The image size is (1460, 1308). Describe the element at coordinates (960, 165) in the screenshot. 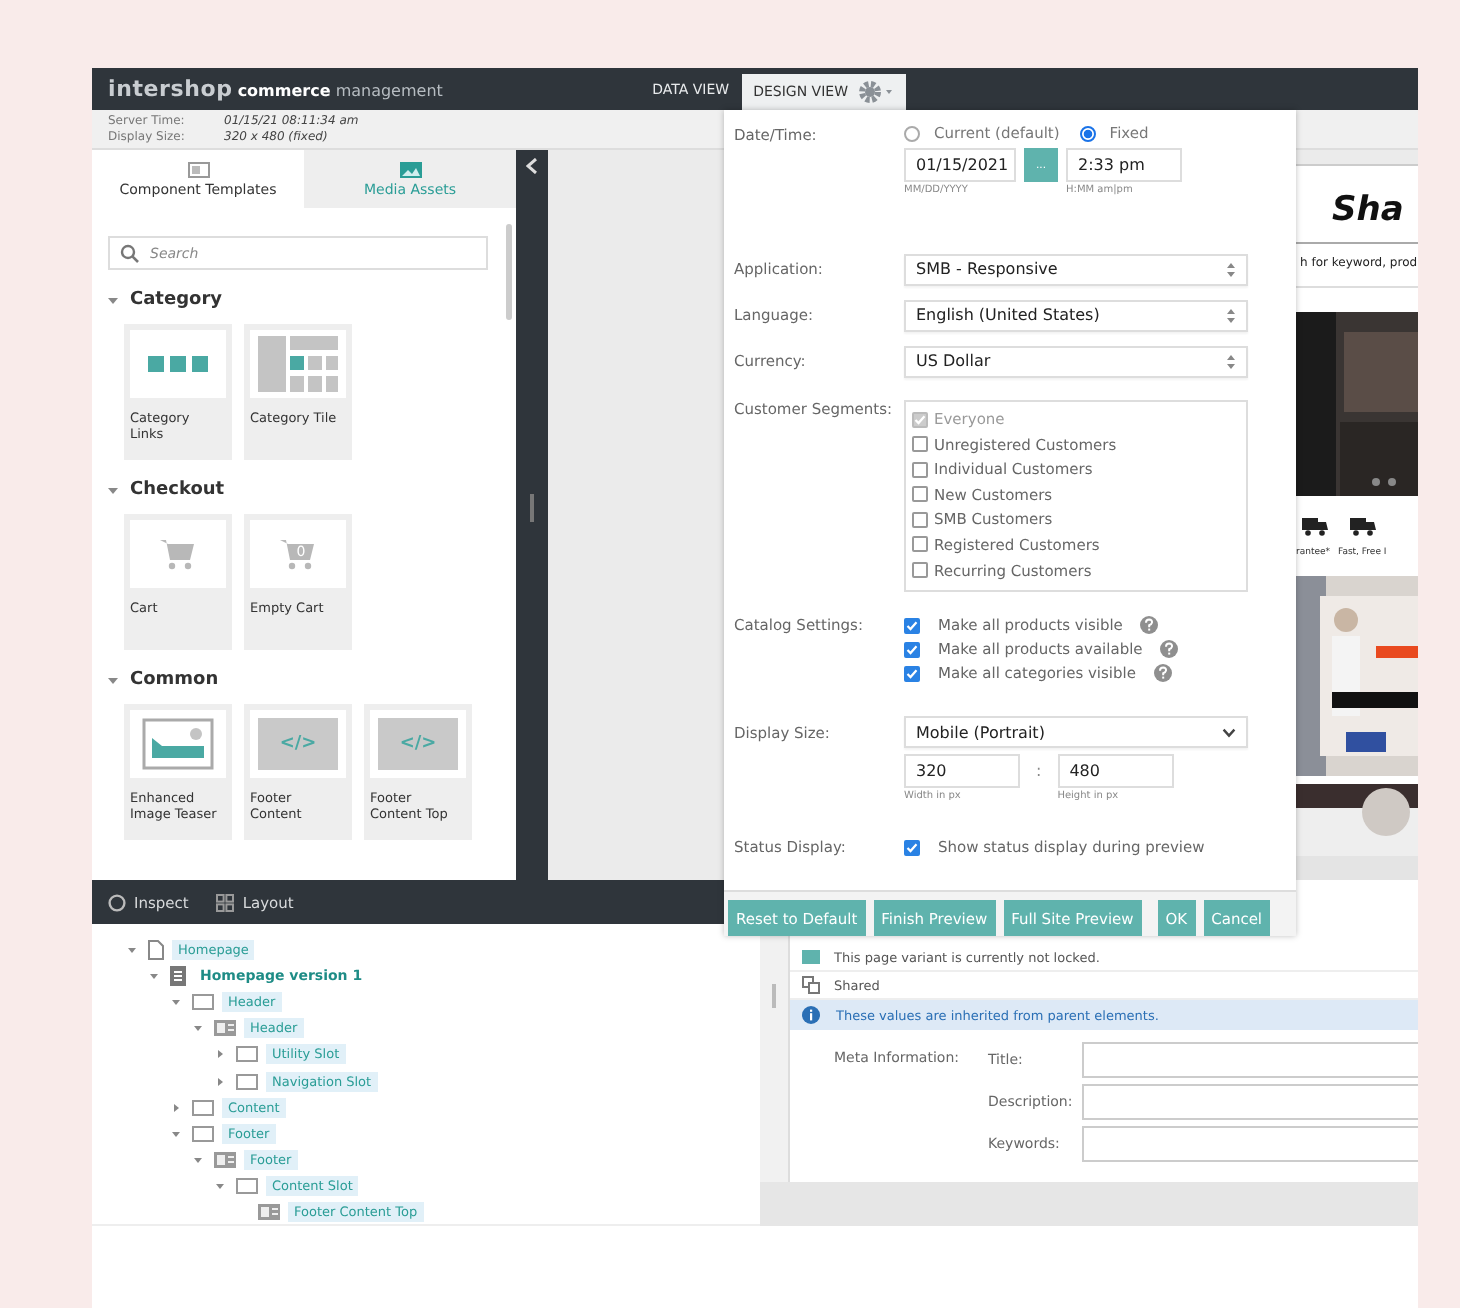

I see `date-field: 01/15/2021` at that location.